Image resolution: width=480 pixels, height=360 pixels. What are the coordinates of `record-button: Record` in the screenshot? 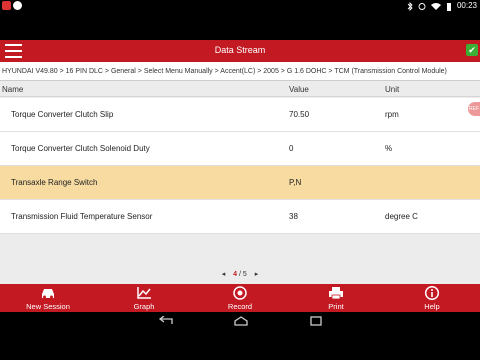 It's located at (240, 298).